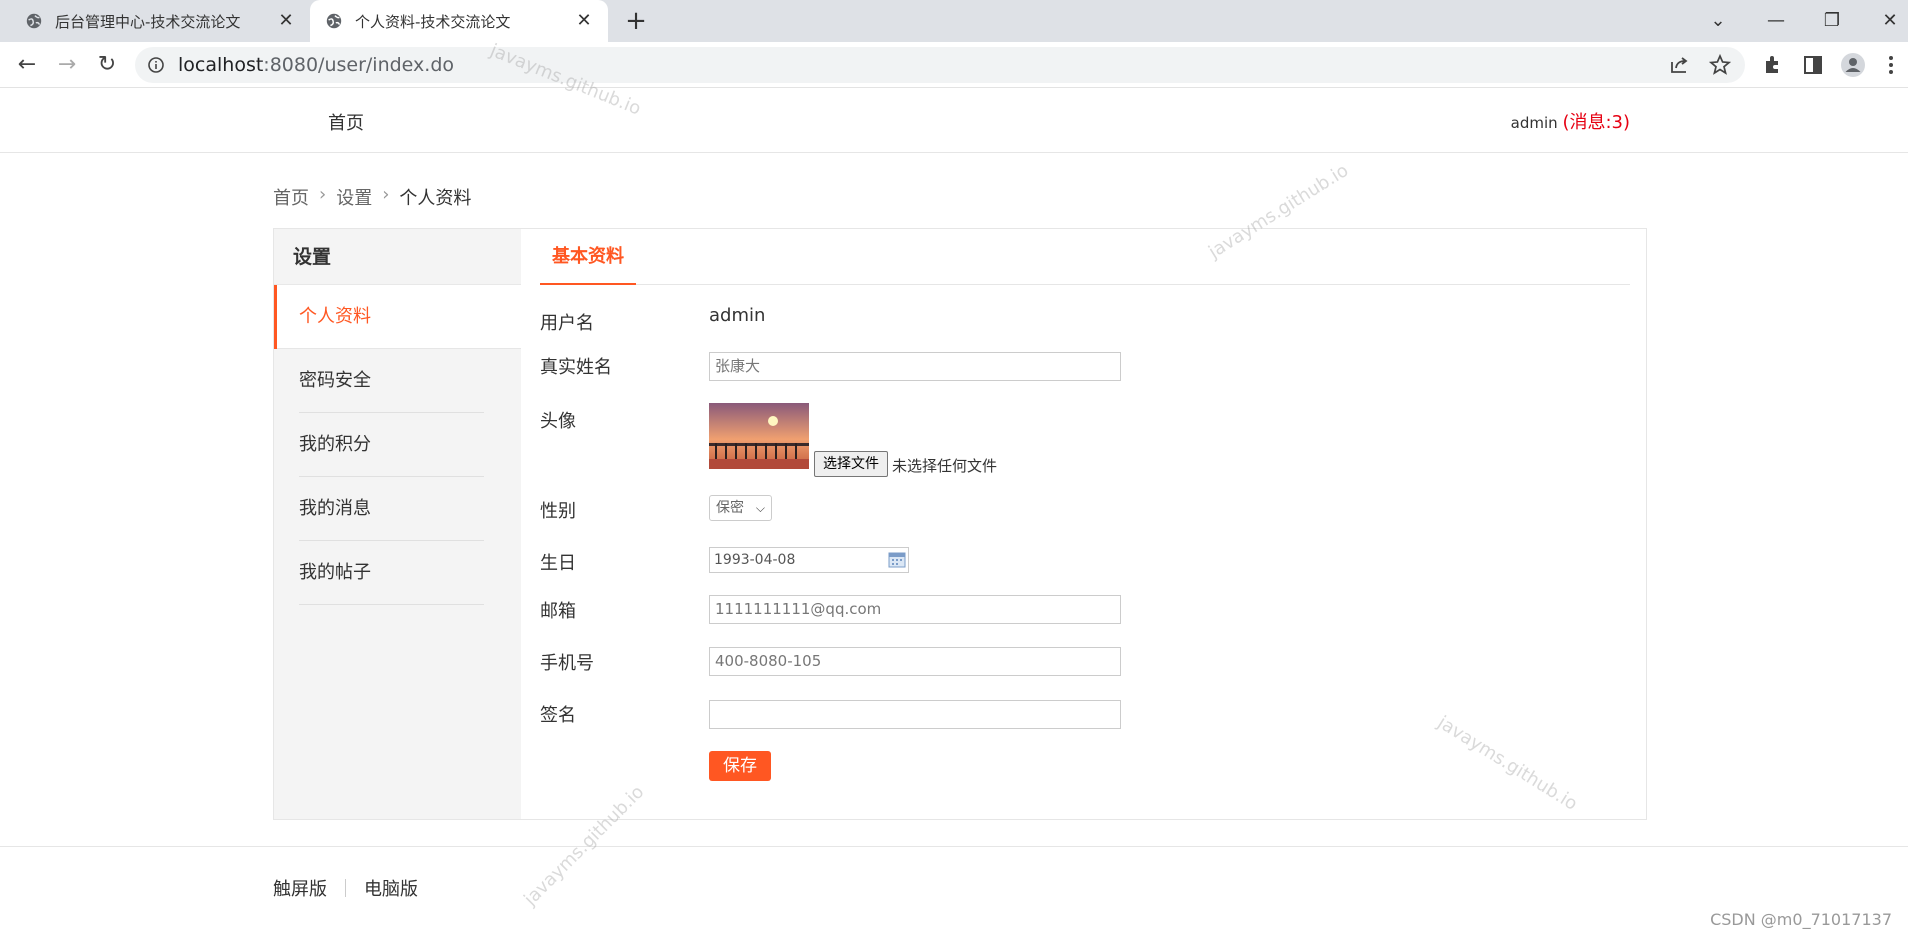 This screenshot has width=1908, height=940. I want to click on url-path: :8080/user/index.do, so click(359, 65).